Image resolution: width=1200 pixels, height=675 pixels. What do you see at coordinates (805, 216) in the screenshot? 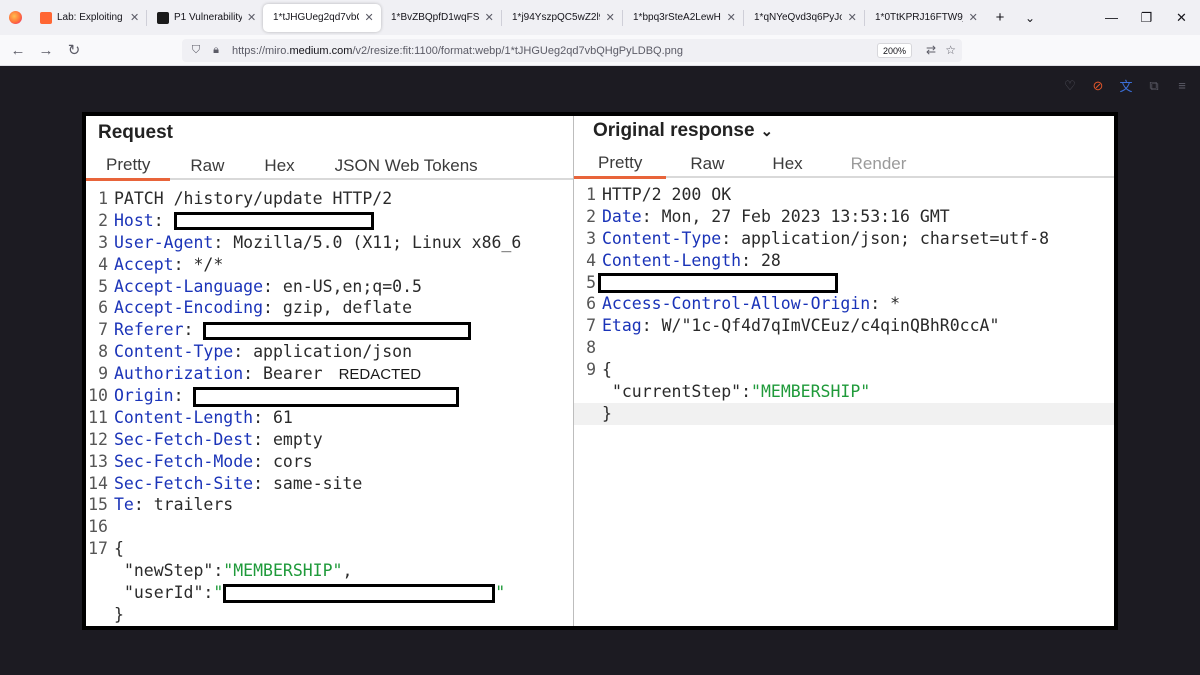
I see `header-value: Mon, 27 Feb 2023 13:53:16 GMT` at bounding box center [805, 216].